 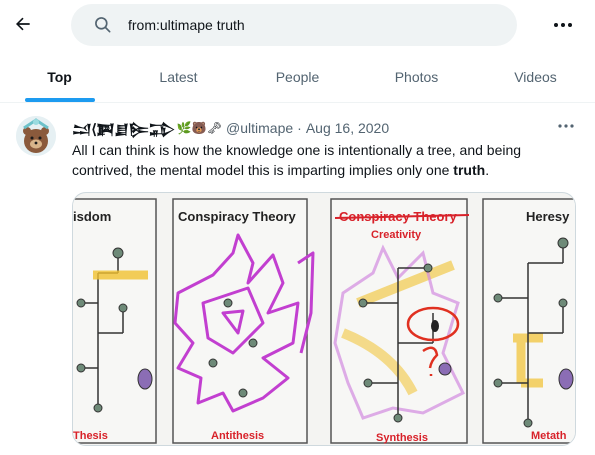 What do you see at coordinates (259, 128) in the screenshot?
I see `user-handle: @ultimape` at bounding box center [259, 128].